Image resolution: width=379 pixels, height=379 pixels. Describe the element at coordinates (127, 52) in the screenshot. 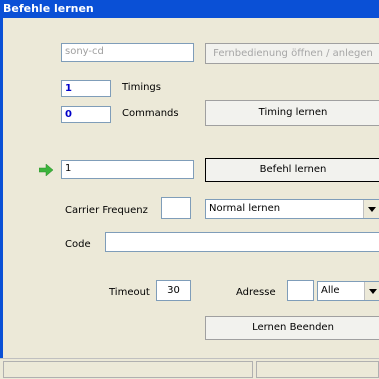

I see `remote-name-input: sony-cd` at that location.